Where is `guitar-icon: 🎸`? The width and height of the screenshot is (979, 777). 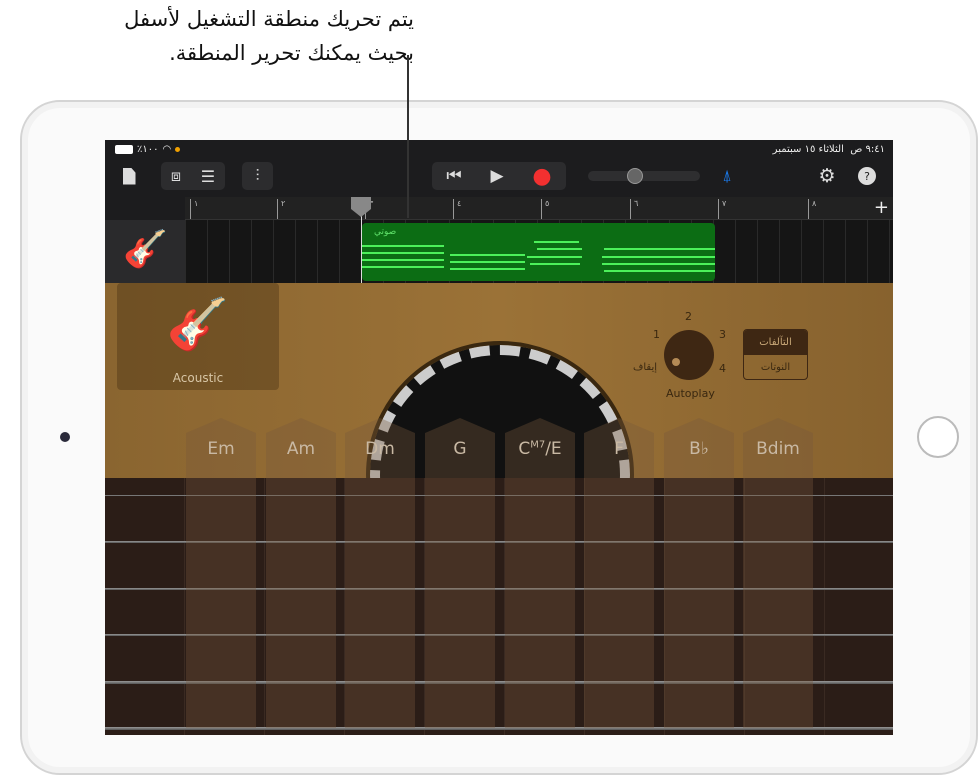 guitar-icon: 🎸 is located at coordinates (145, 249).